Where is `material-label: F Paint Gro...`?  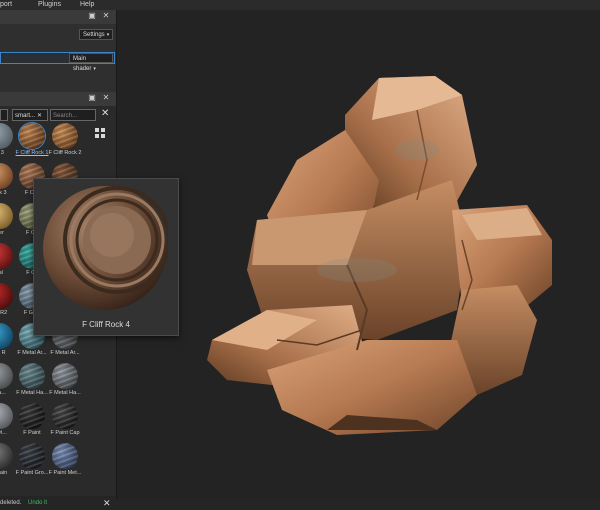 material-label: F Paint Gro... is located at coordinates (32, 473).